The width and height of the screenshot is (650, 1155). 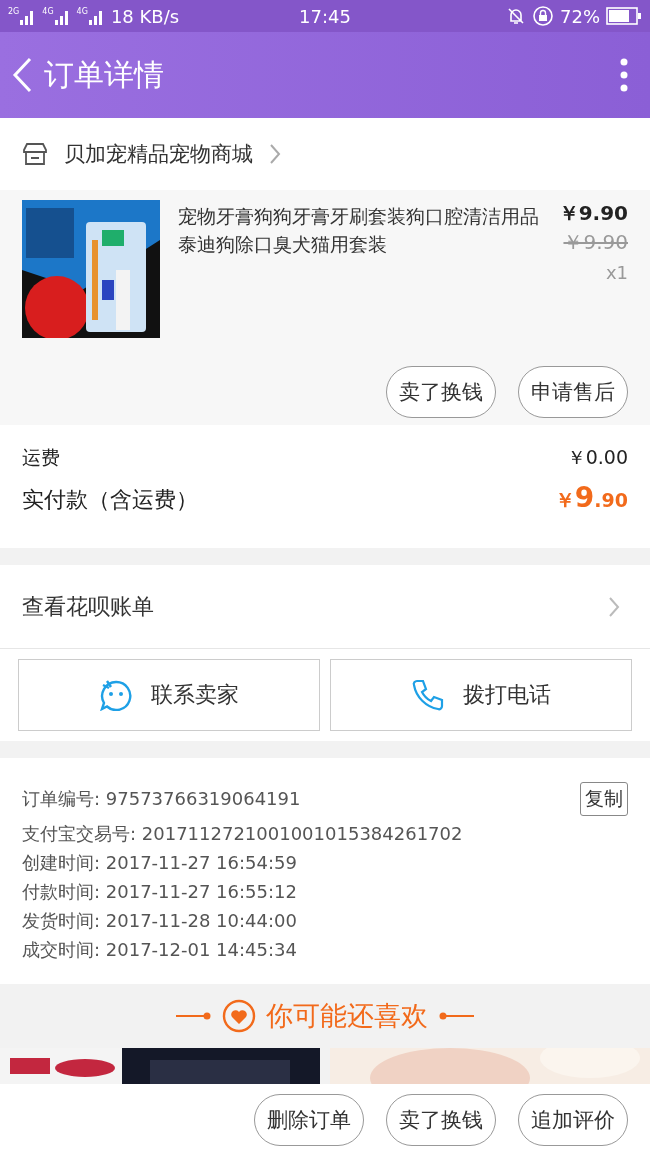 I want to click on order-info-line: 成交时间: 2017-12-01 14:45:34, so click(x=159, y=949).